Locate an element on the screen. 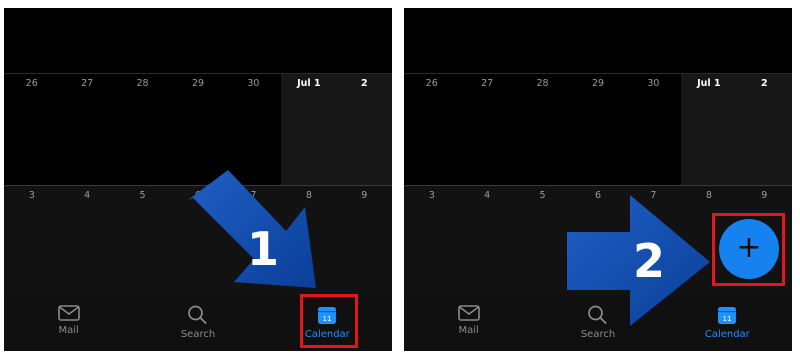 The width and height of the screenshot is (800, 359). highlight-new-event-fab is located at coordinates (748, 249).